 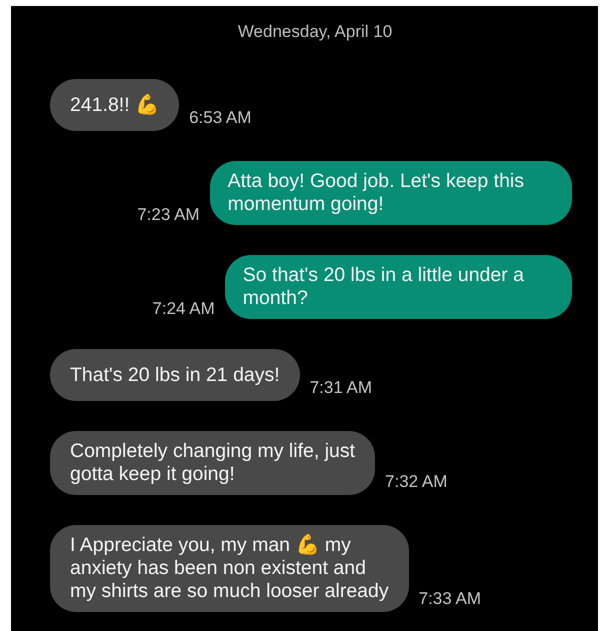 What do you see at coordinates (315, 32) in the screenshot?
I see `date-header: Wednesday, April 10` at bounding box center [315, 32].